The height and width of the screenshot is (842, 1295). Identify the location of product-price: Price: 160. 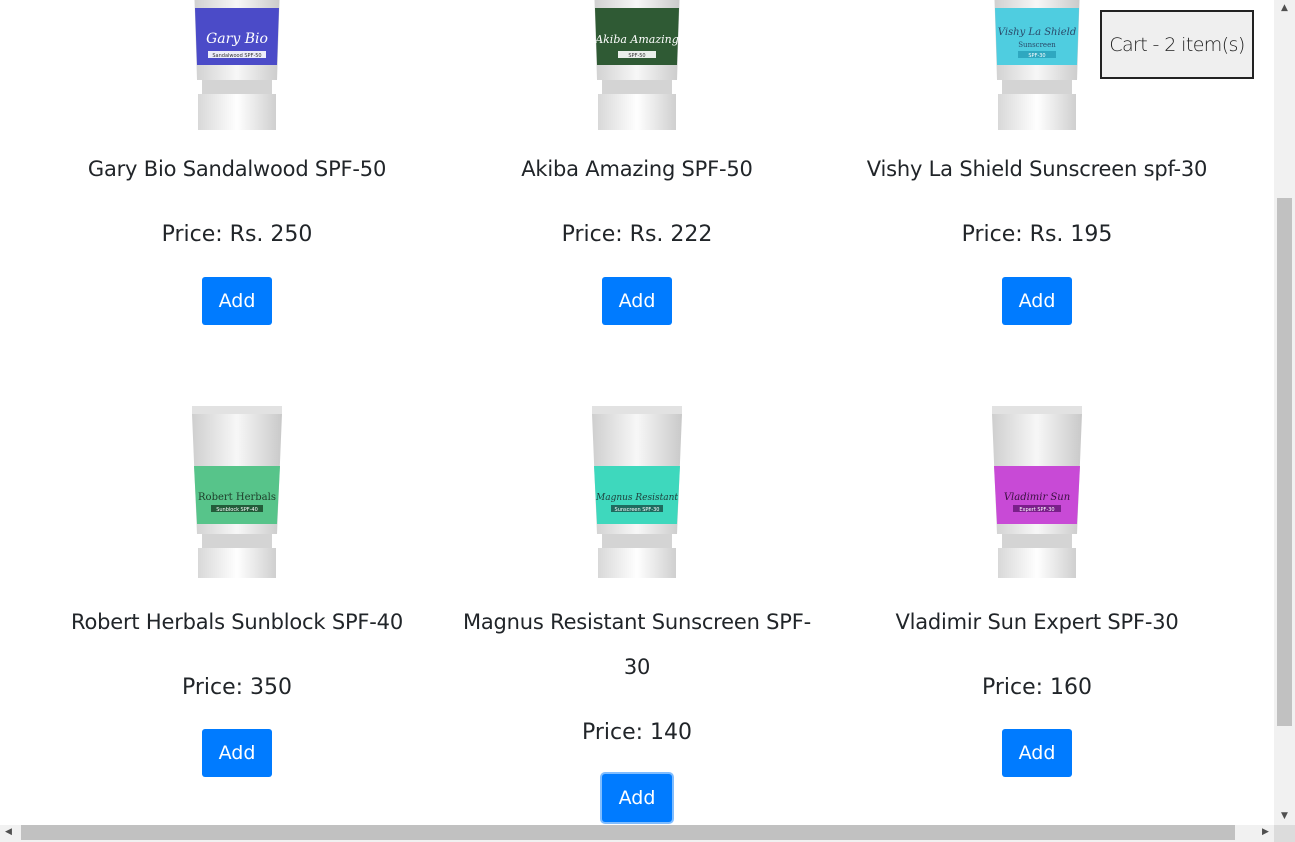
(1037, 687).